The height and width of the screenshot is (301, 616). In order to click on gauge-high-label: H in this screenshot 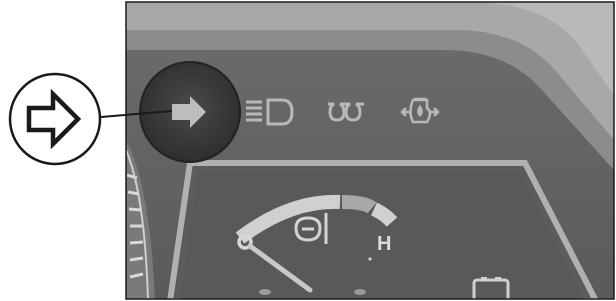, I will do `click(384, 244)`.